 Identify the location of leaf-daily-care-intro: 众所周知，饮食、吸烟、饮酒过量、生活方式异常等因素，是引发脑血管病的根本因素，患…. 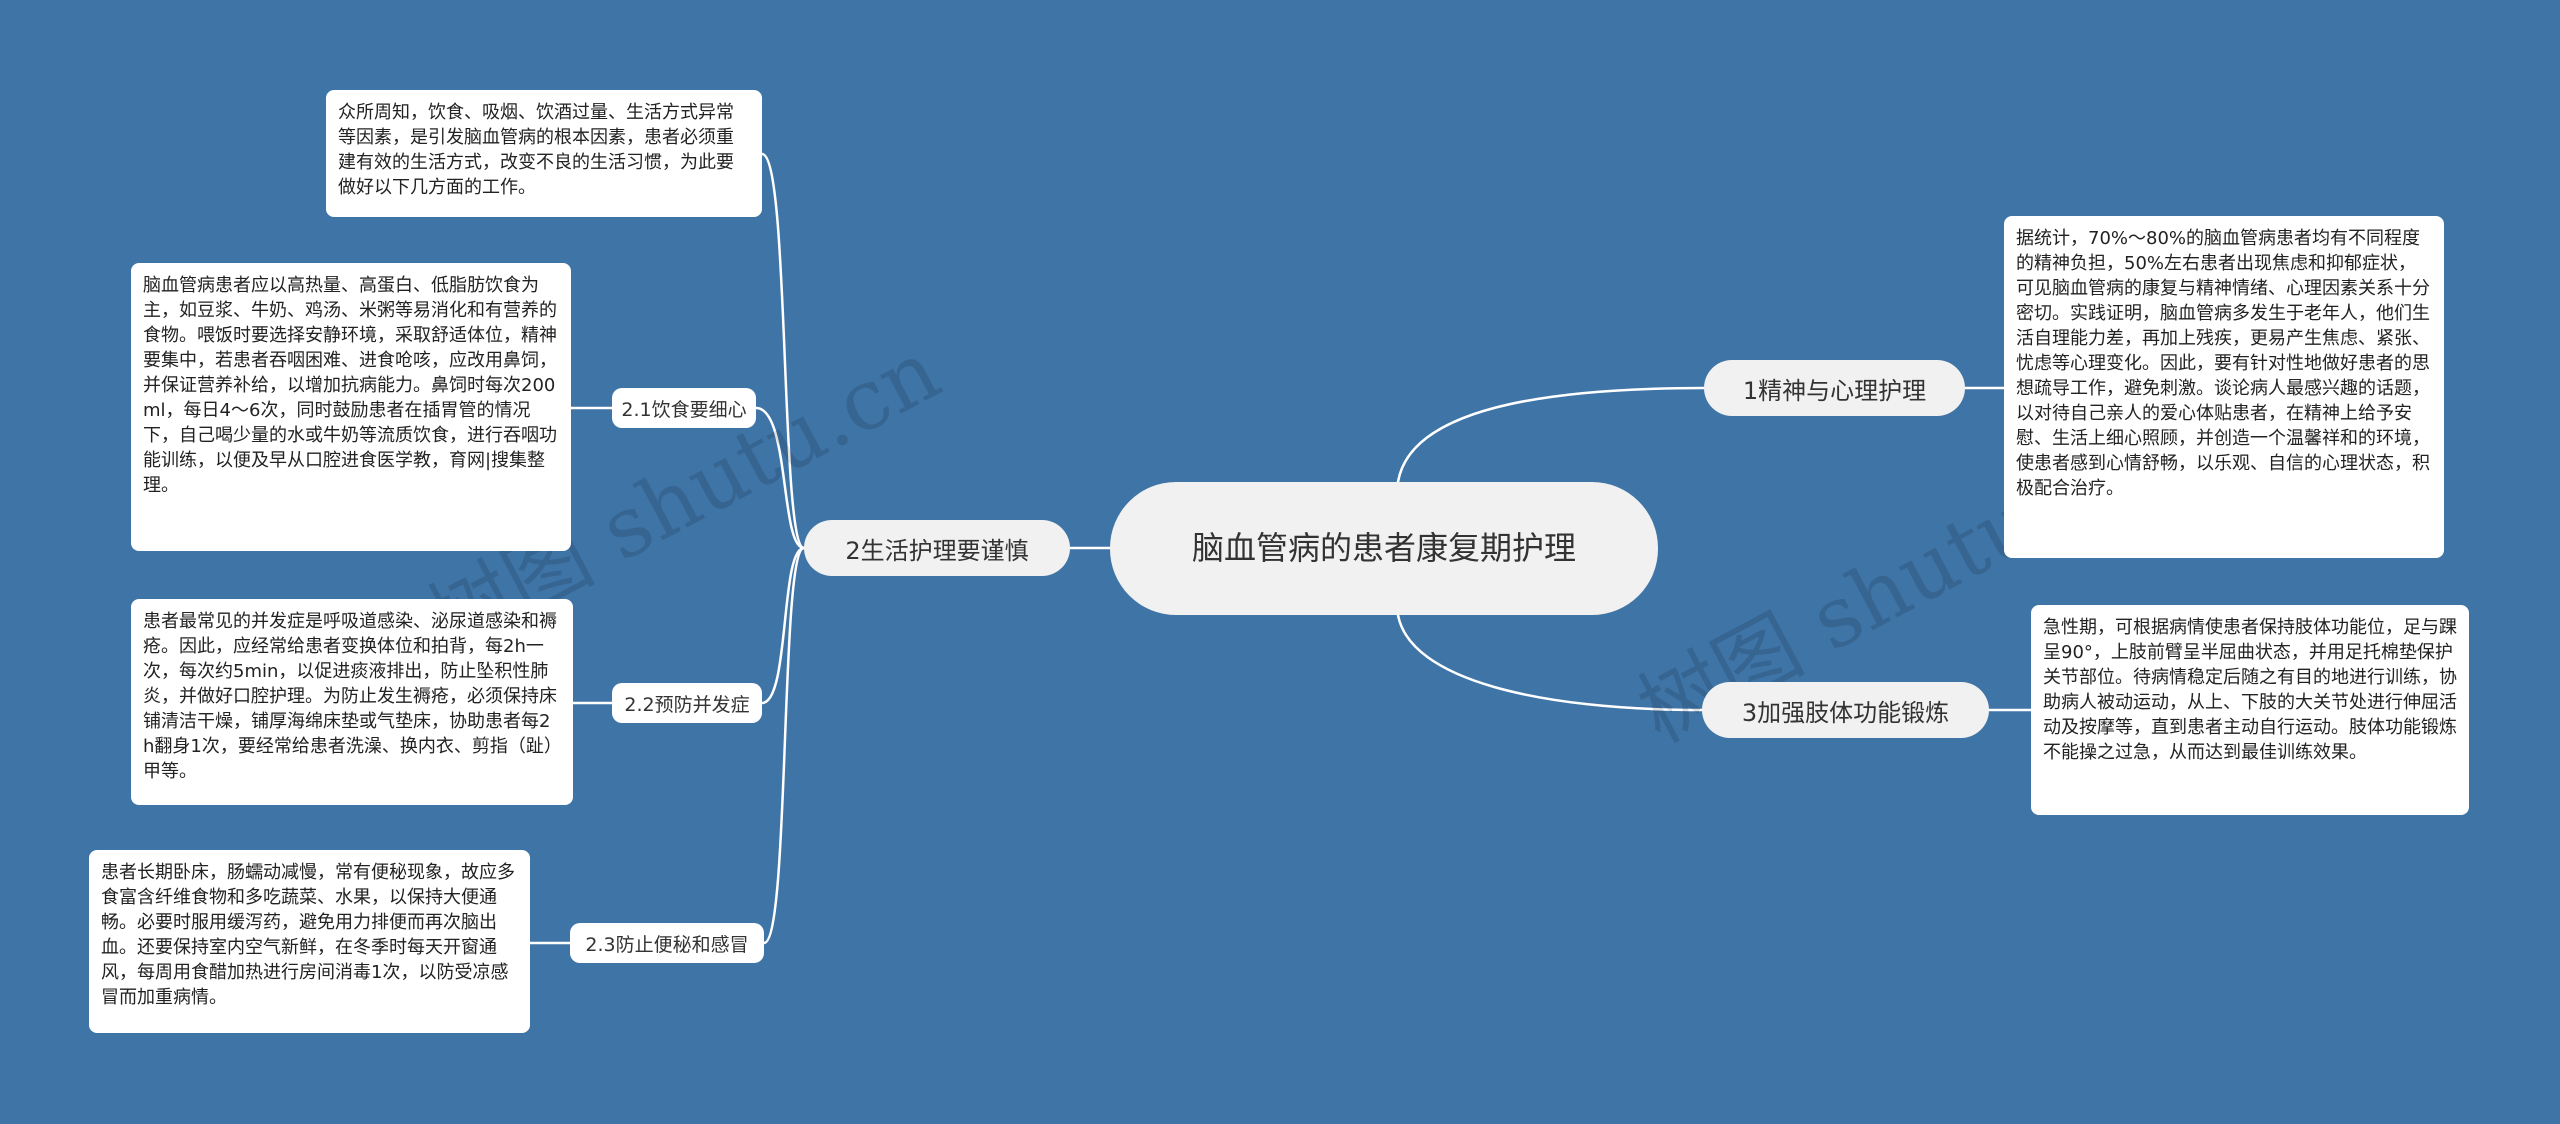
(544, 153).